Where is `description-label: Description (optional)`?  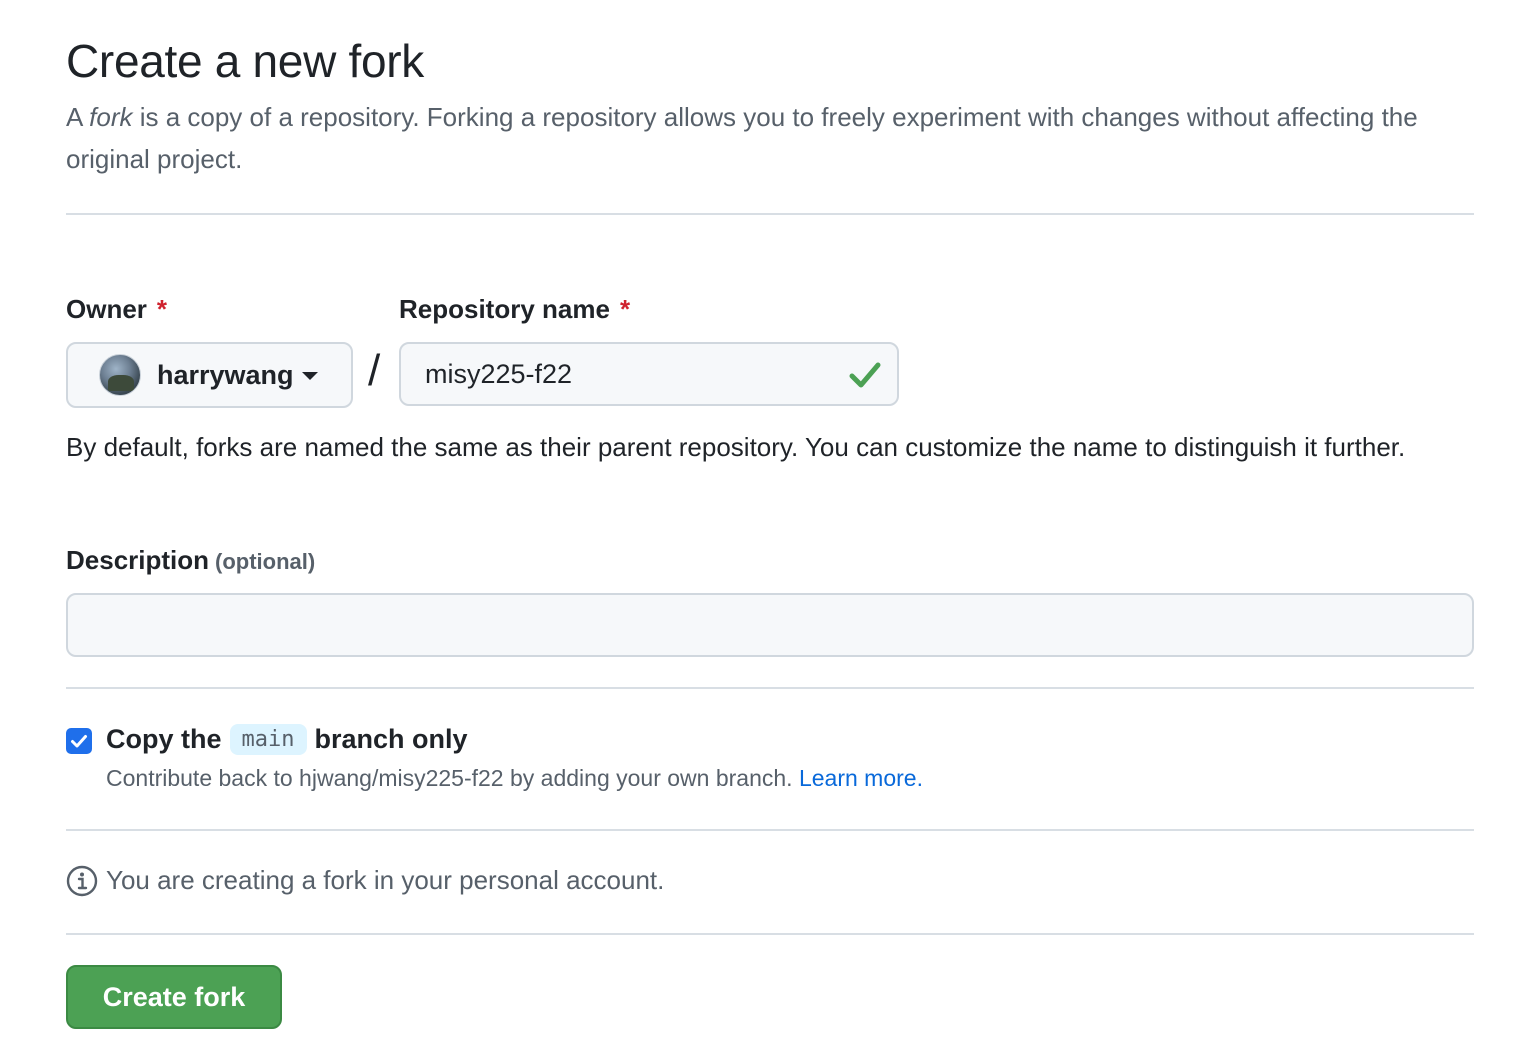
description-label: Description (optional) is located at coordinates (191, 560).